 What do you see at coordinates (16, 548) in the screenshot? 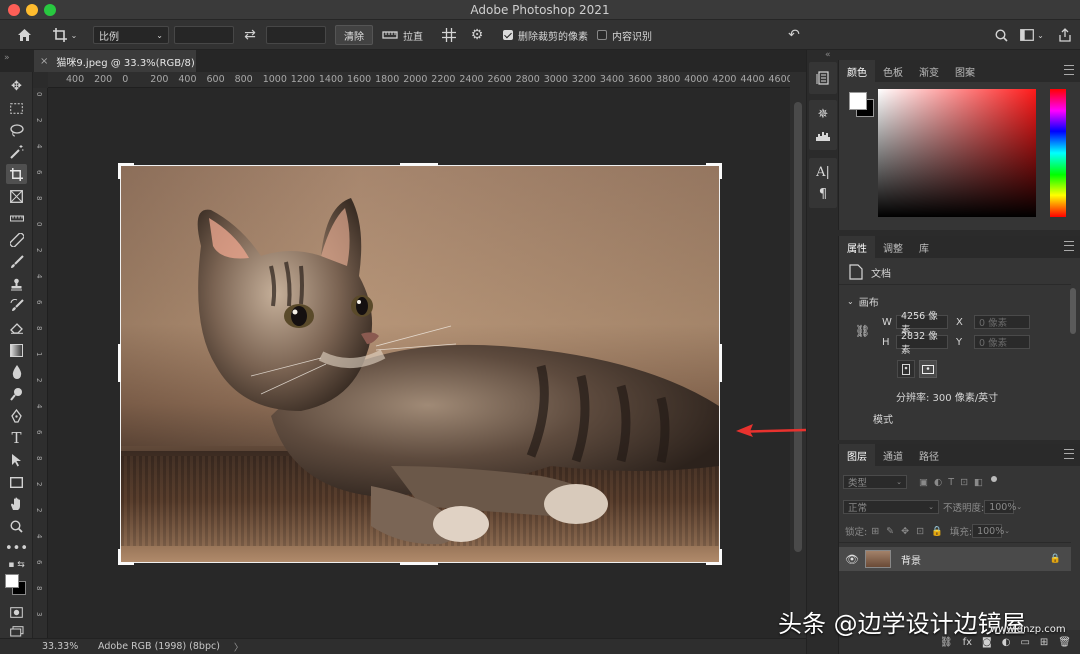
I see `more-tools-icon: •••` at bounding box center [16, 548].